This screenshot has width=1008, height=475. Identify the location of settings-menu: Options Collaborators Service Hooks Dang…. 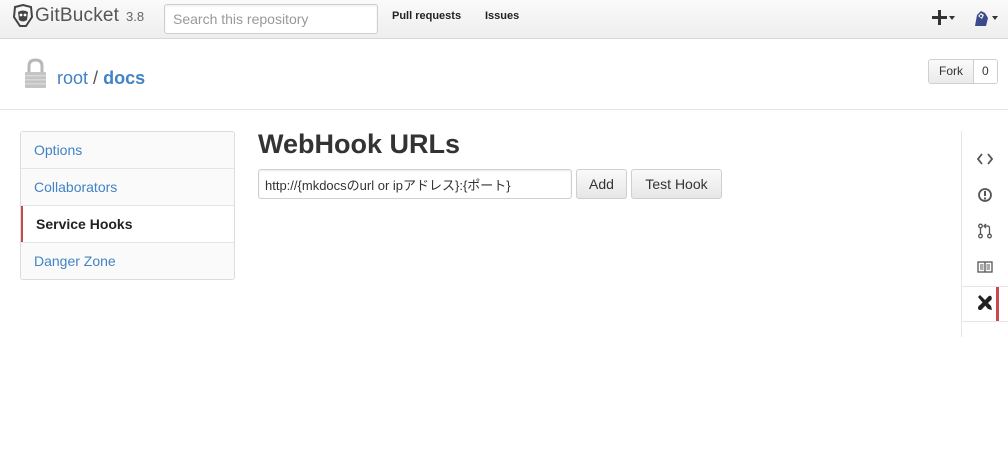
(127, 205).